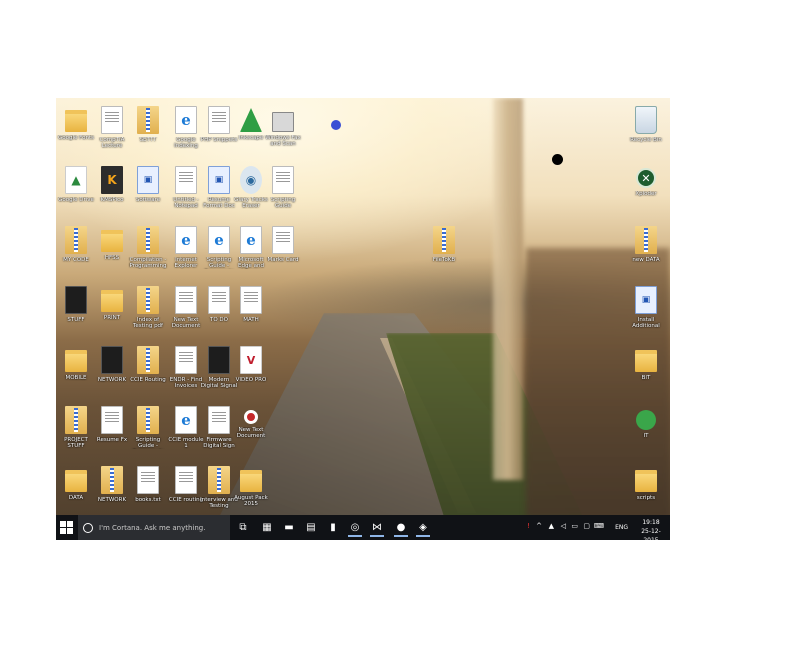  Describe the element at coordinates (186, 369) in the screenshot. I see `desktop-icon: ENDR - Find Invoices` at that location.